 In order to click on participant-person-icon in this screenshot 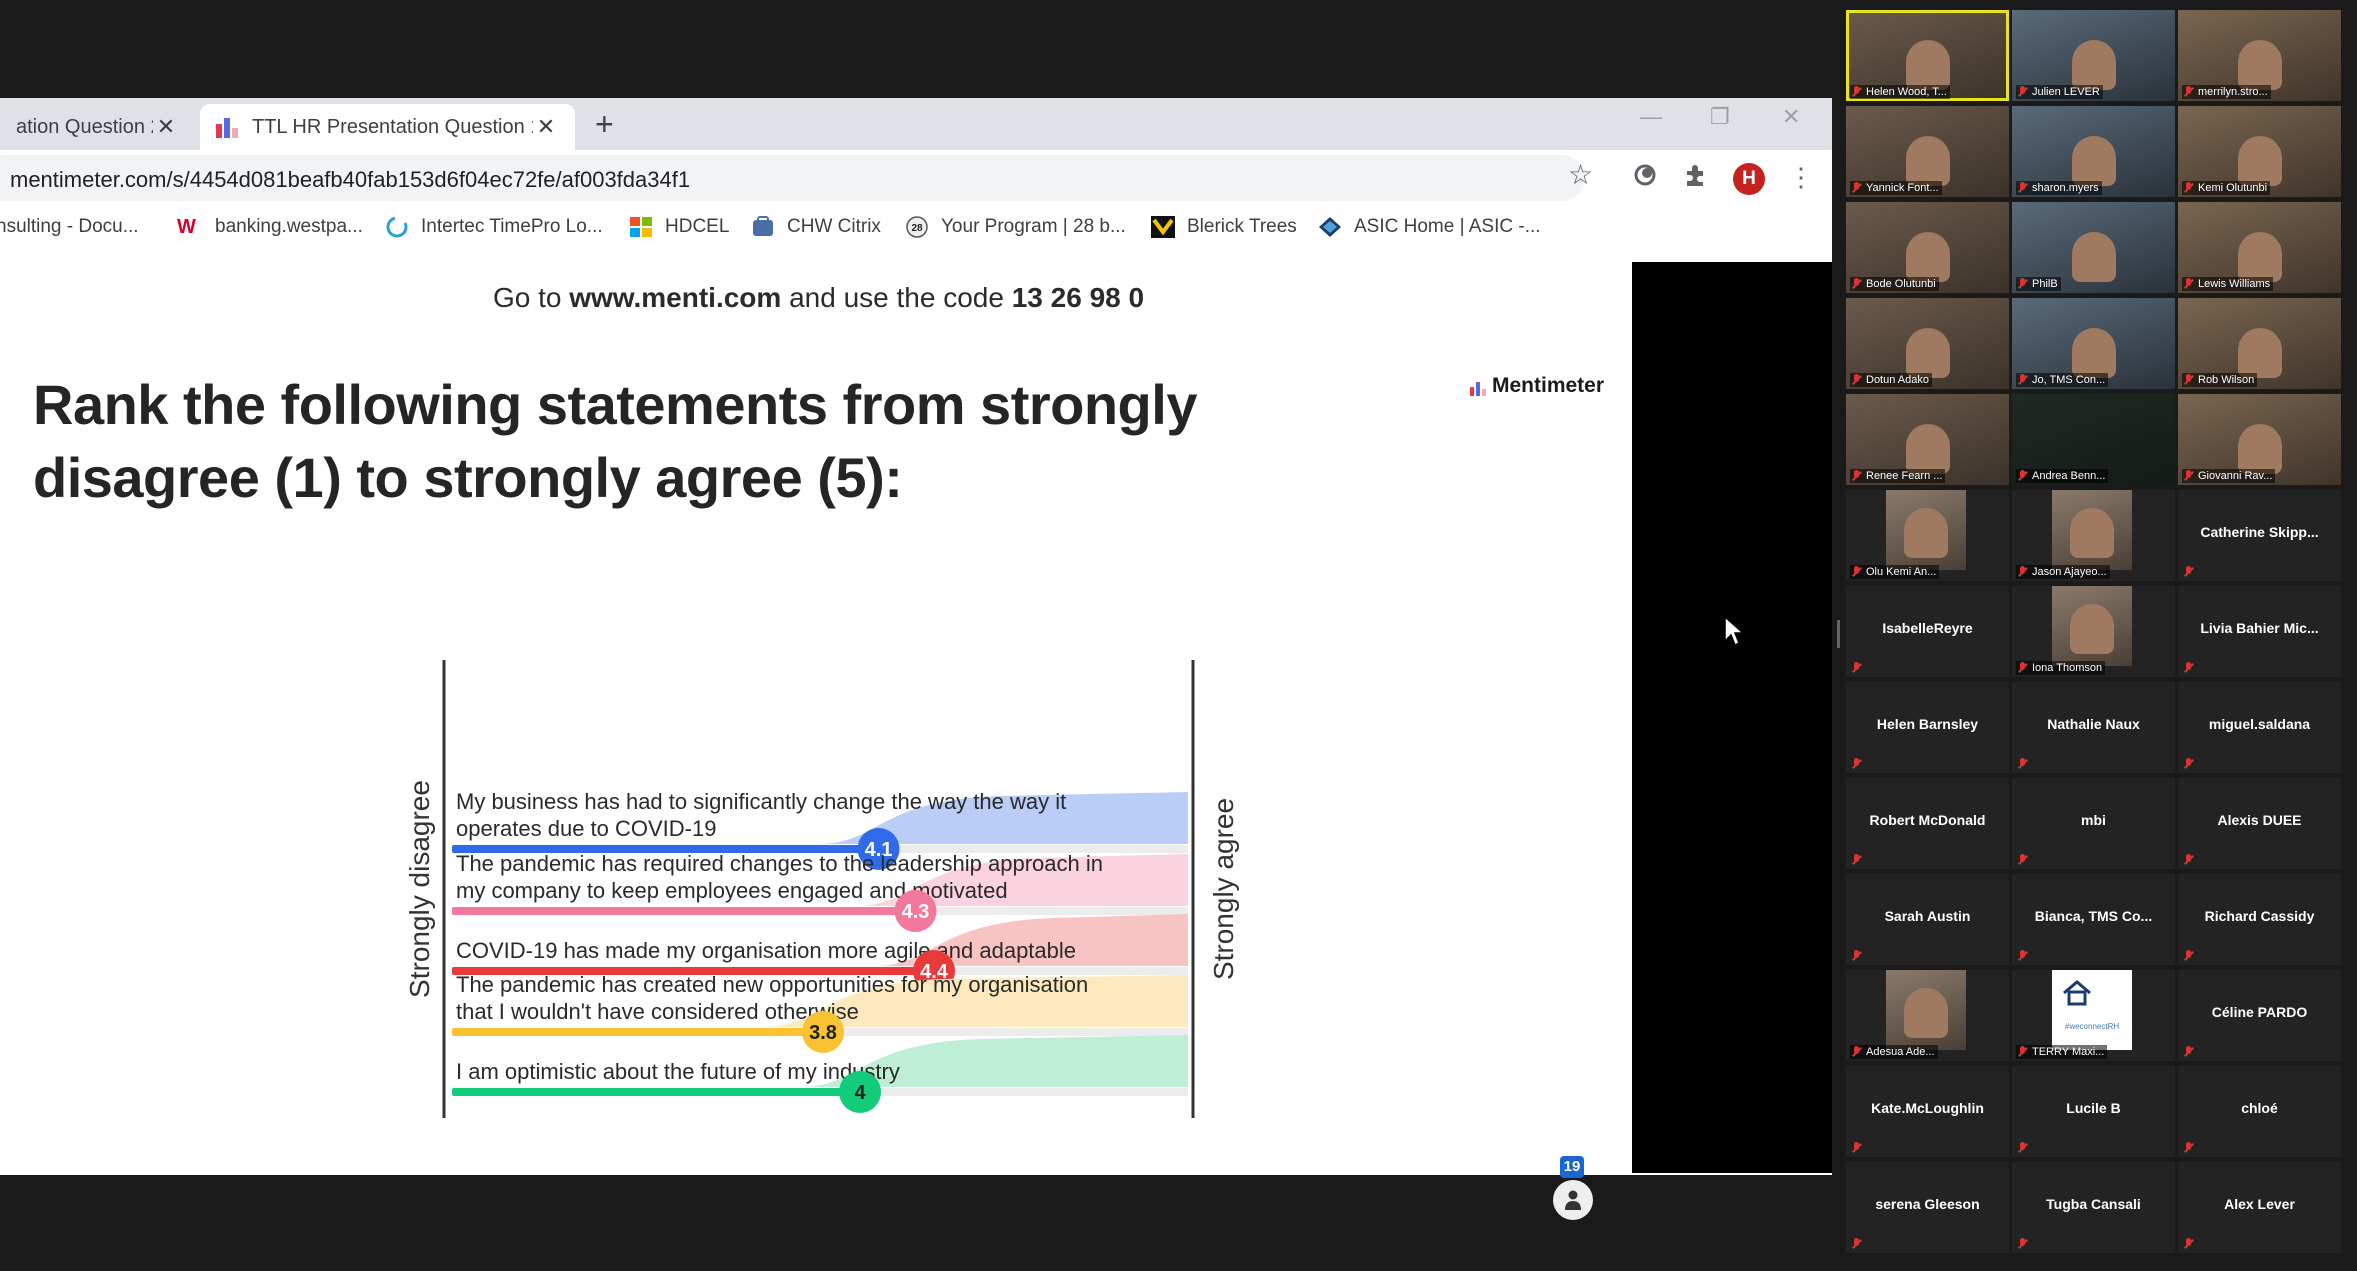, I will do `click(1573, 1200)`.